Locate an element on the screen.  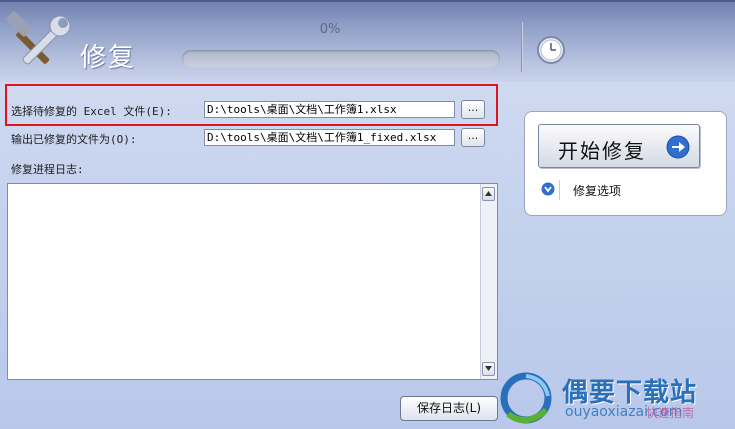
action-panel: 开始修复 修复选项 is located at coordinates (625, 163).